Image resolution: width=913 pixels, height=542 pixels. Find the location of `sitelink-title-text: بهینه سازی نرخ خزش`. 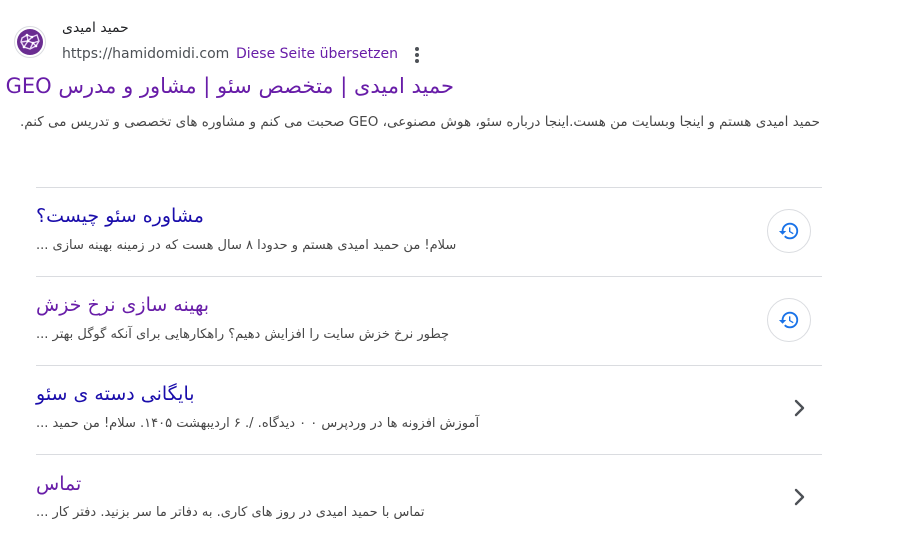

sitelink-title-text: بهینه سازی نرخ خزش is located at coordinates (123, 305).